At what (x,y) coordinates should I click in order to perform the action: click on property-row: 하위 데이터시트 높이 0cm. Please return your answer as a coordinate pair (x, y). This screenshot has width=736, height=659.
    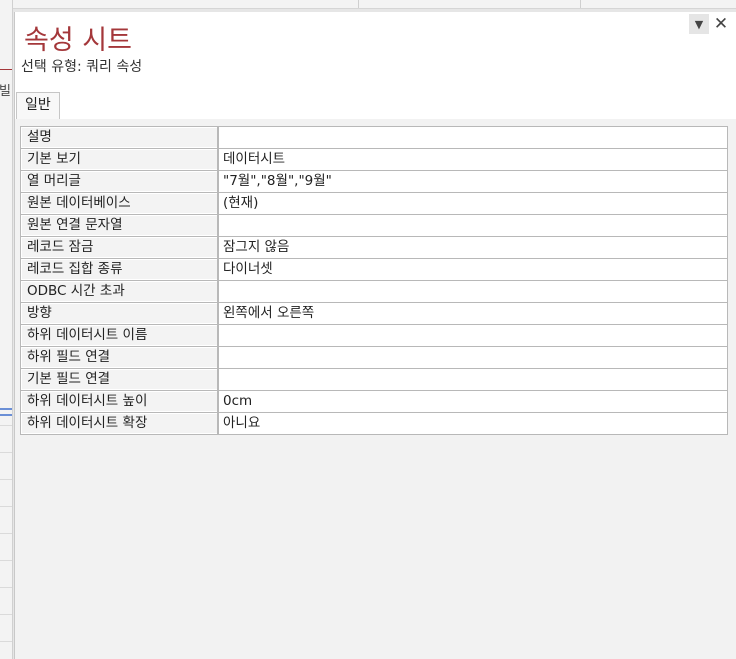
    Looking at the image, I should click on (374, 402).